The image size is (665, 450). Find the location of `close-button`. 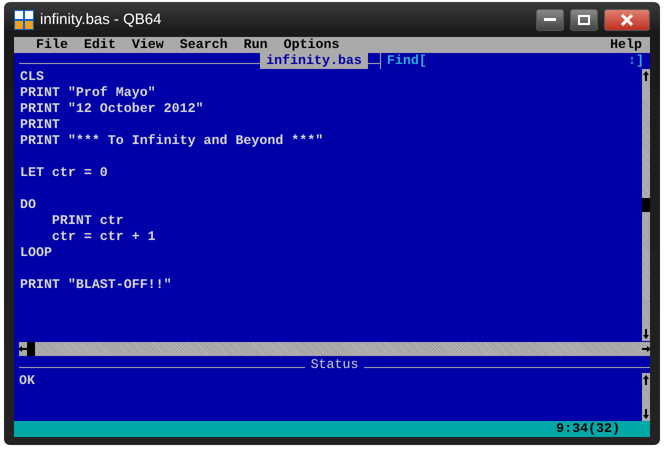

close-button is located at coordinates (627, 19).